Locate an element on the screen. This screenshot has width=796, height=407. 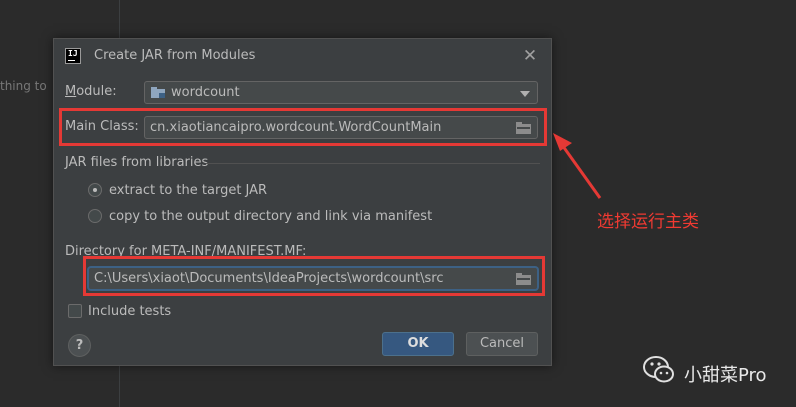
annotation-label: 选择运行主类 is located at coordinates (648, 222).